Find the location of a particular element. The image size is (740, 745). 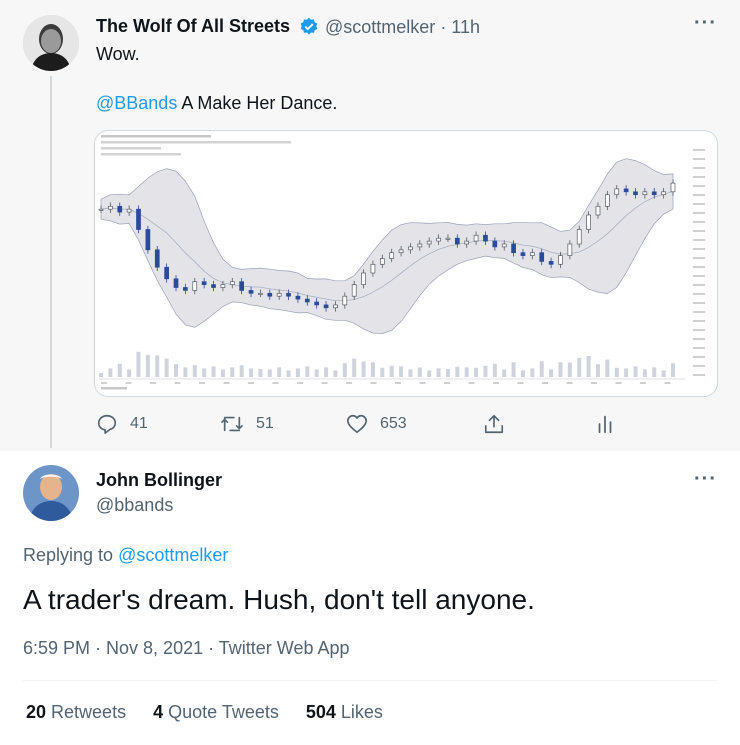

analytics-icon is located at coordinates (605, 424).